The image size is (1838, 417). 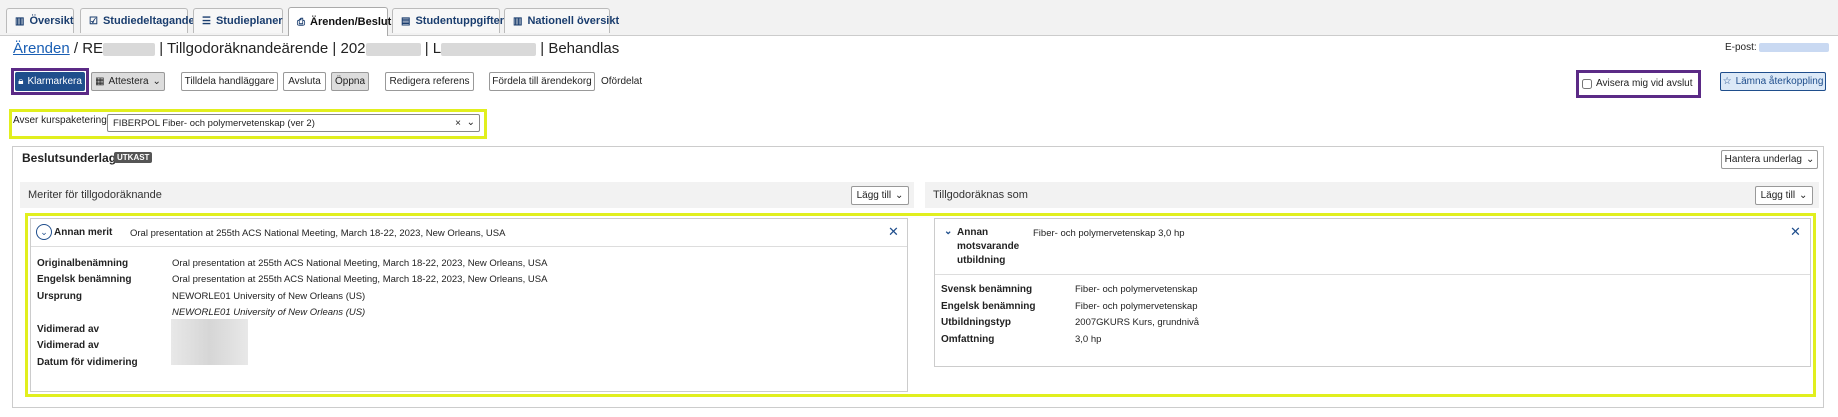 I want to click on email-label: E-post:, so click(x=1741, y=47).